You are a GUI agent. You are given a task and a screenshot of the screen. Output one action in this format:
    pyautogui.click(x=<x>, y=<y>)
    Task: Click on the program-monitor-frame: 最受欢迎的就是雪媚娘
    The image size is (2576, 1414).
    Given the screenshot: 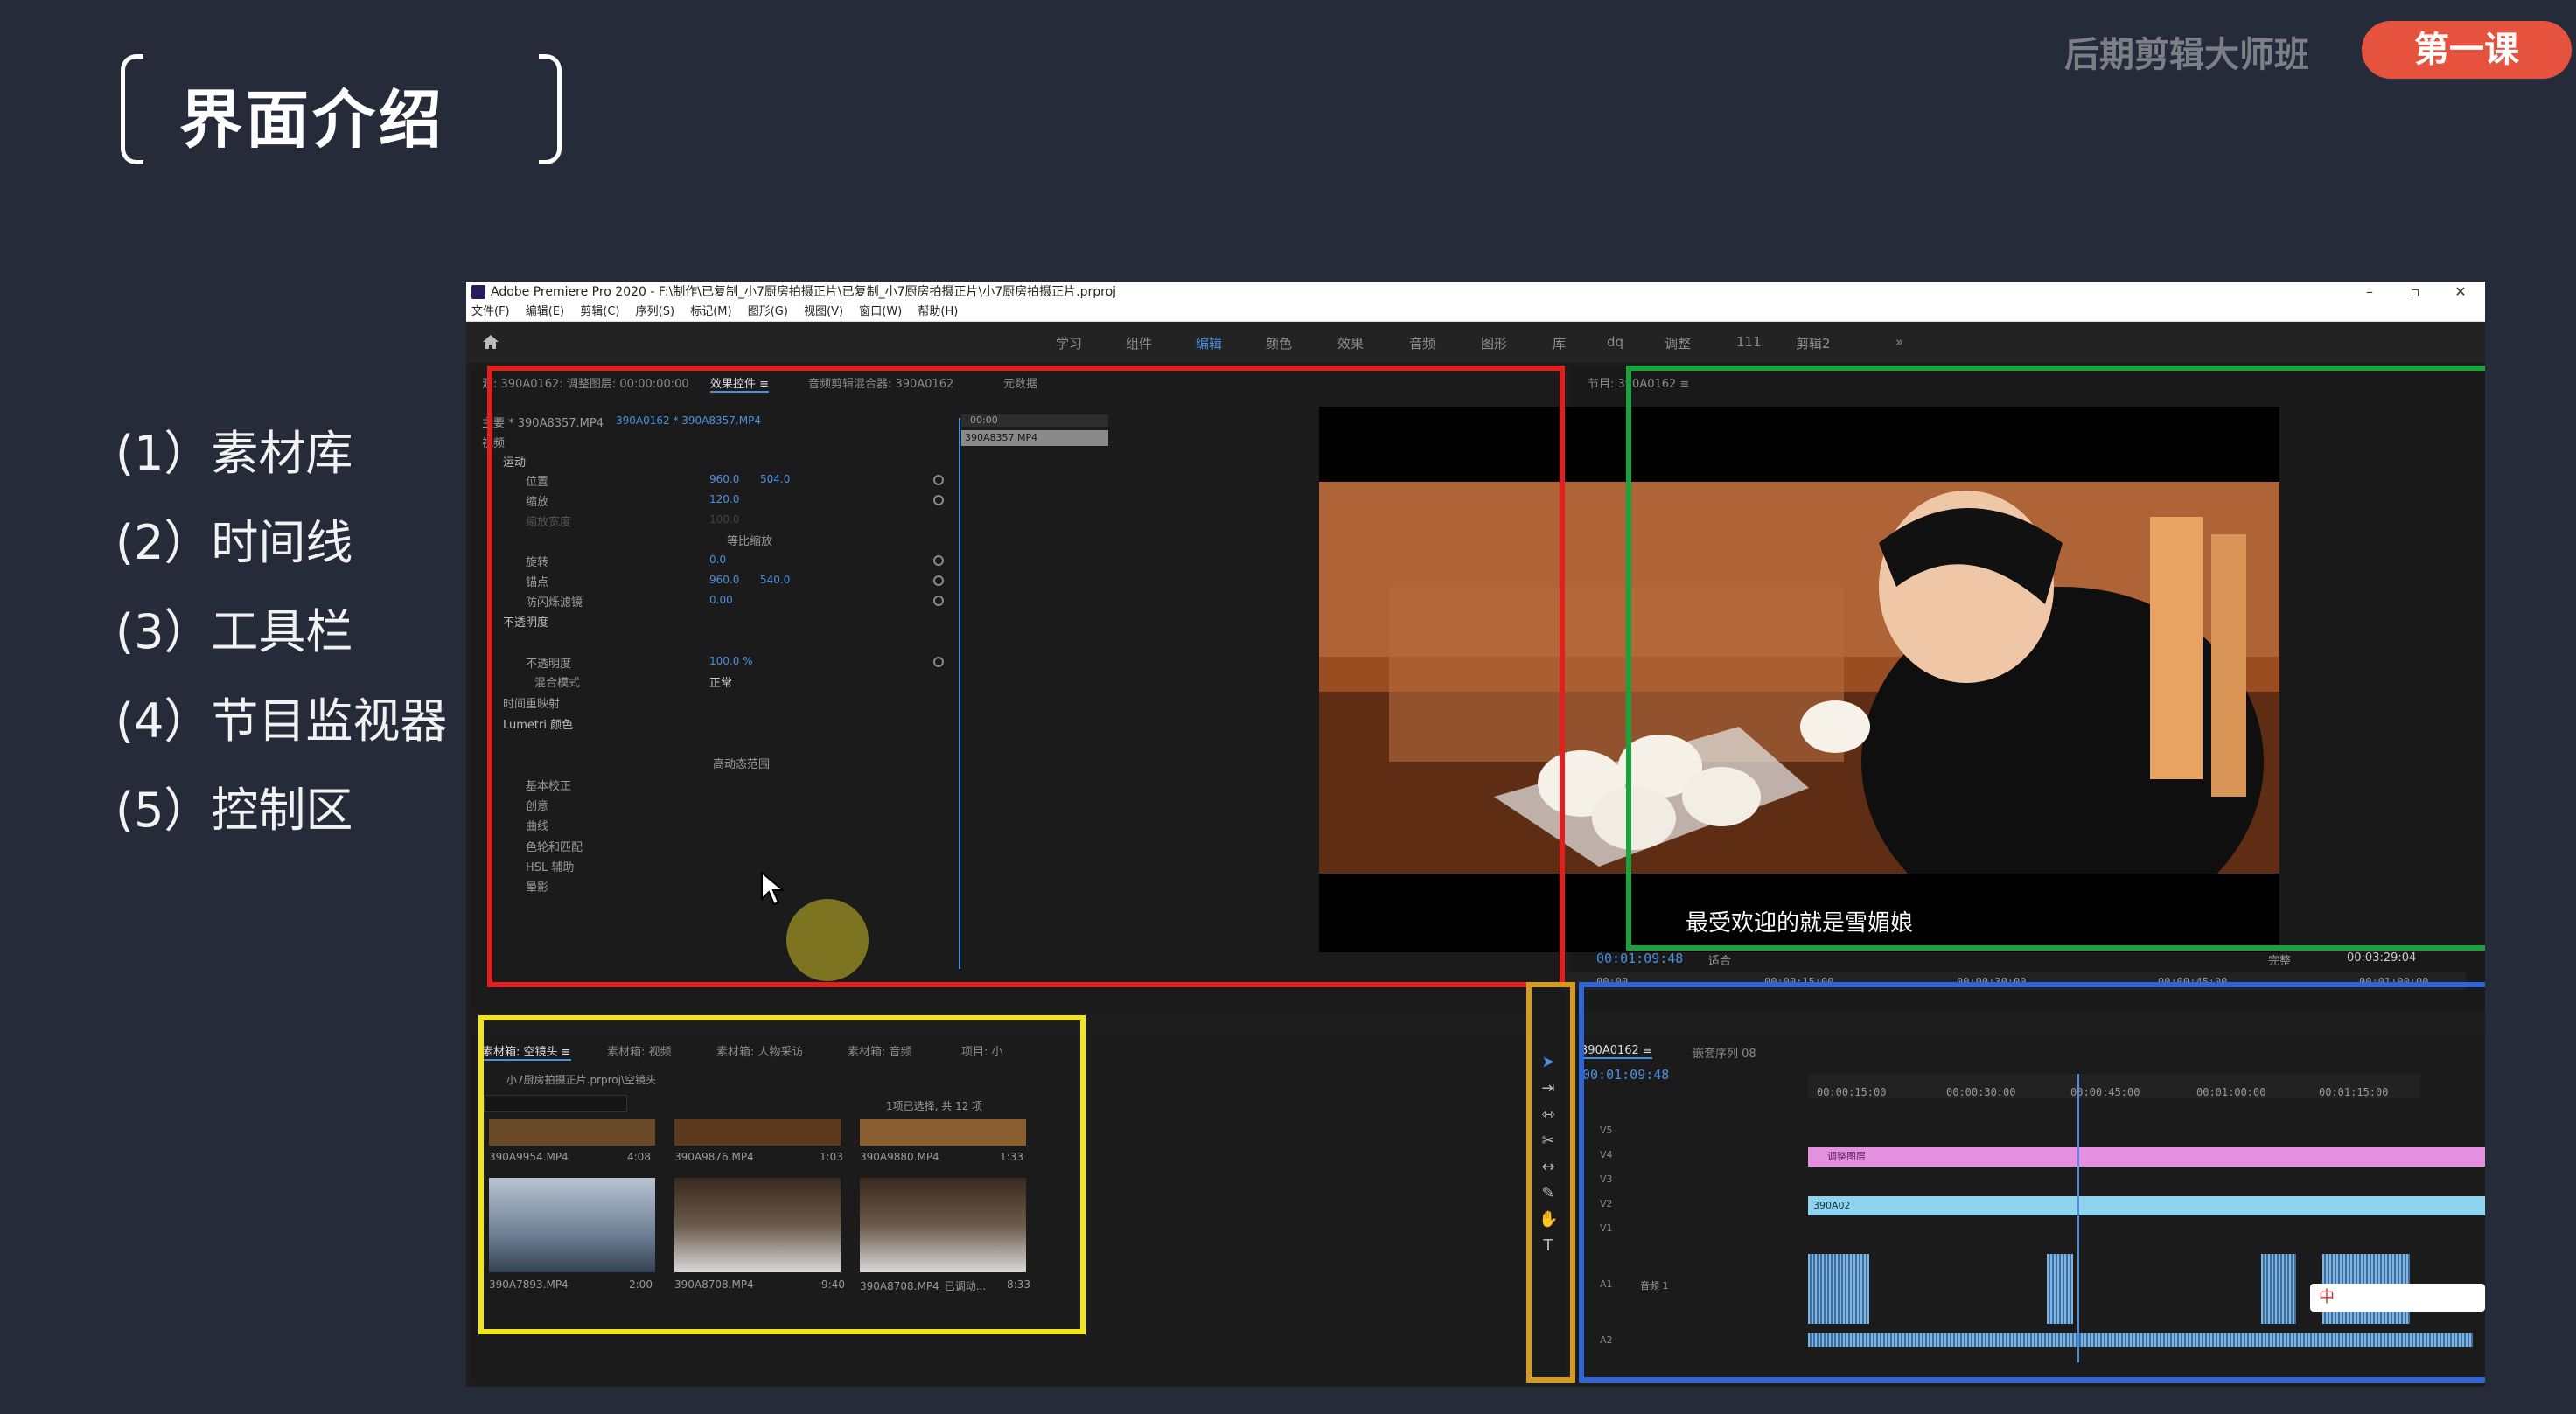 What is the action you would take?
    pyautogui.click(x=1799, y=679)
    